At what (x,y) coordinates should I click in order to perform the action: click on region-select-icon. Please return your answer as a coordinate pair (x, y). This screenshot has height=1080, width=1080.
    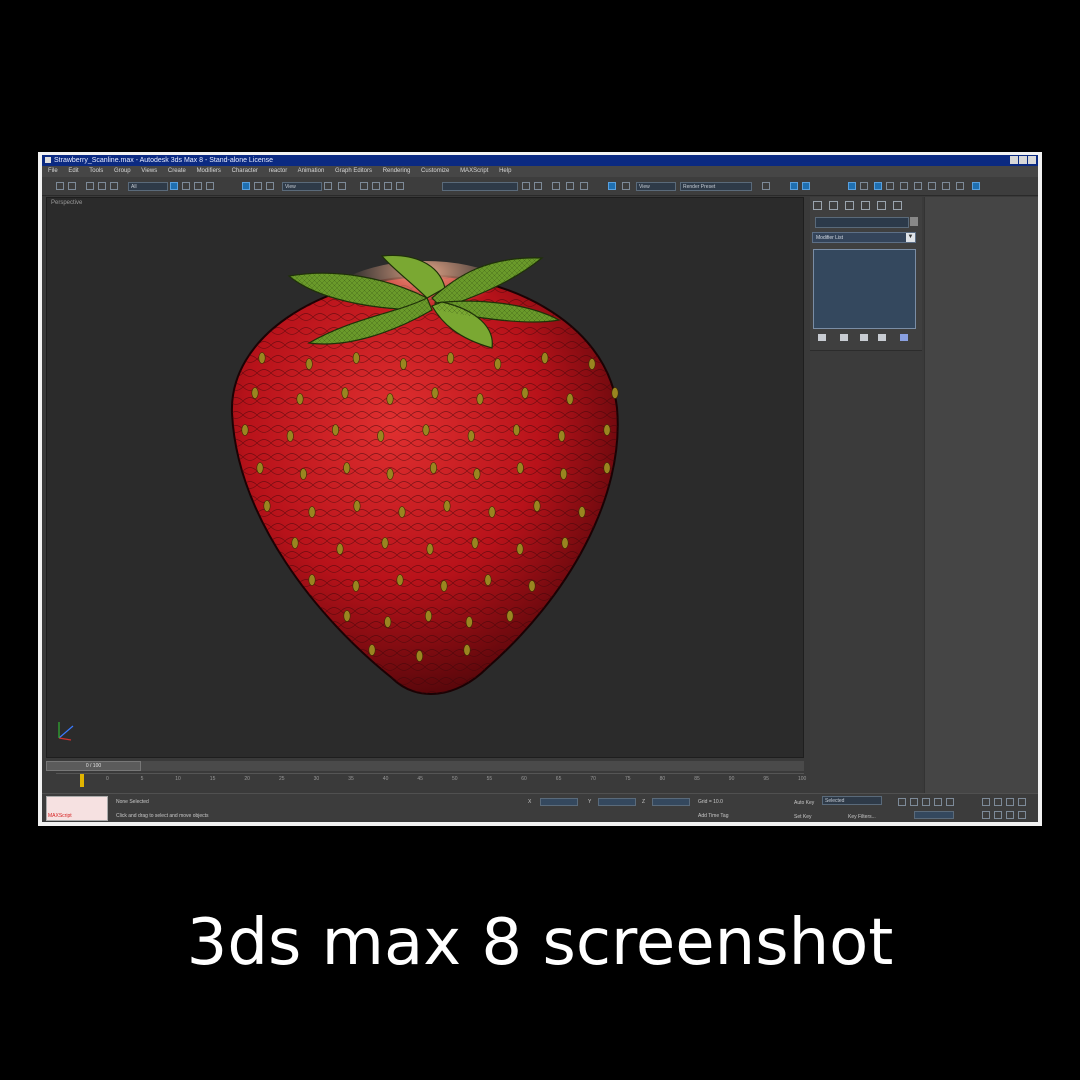
    Looking at the image, I should click on (198, 186).